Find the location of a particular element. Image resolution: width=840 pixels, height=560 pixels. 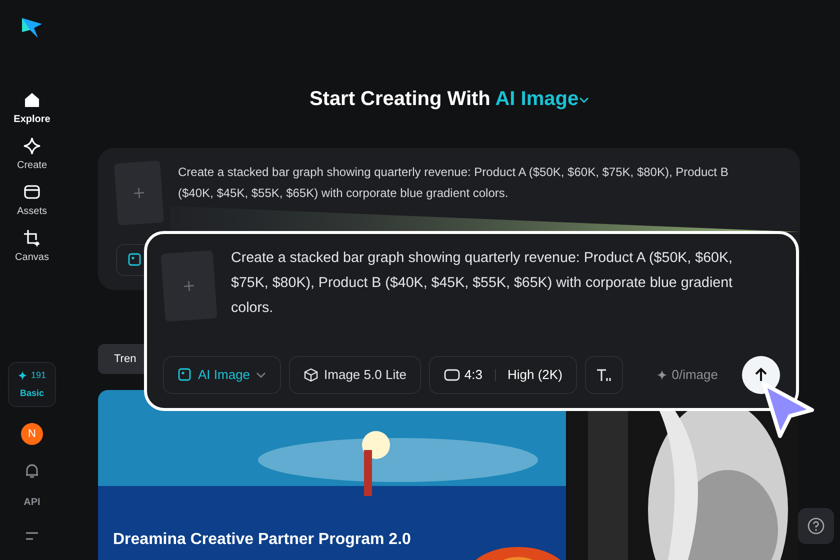

bell-icon is located at coordinates (32, 471).